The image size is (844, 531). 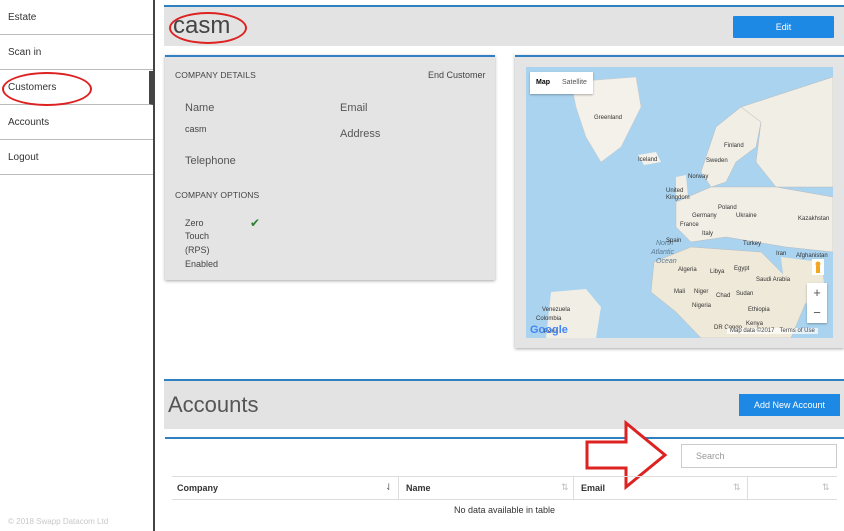 I want to click on svg-text: Mali, so click(x=679, y=292).